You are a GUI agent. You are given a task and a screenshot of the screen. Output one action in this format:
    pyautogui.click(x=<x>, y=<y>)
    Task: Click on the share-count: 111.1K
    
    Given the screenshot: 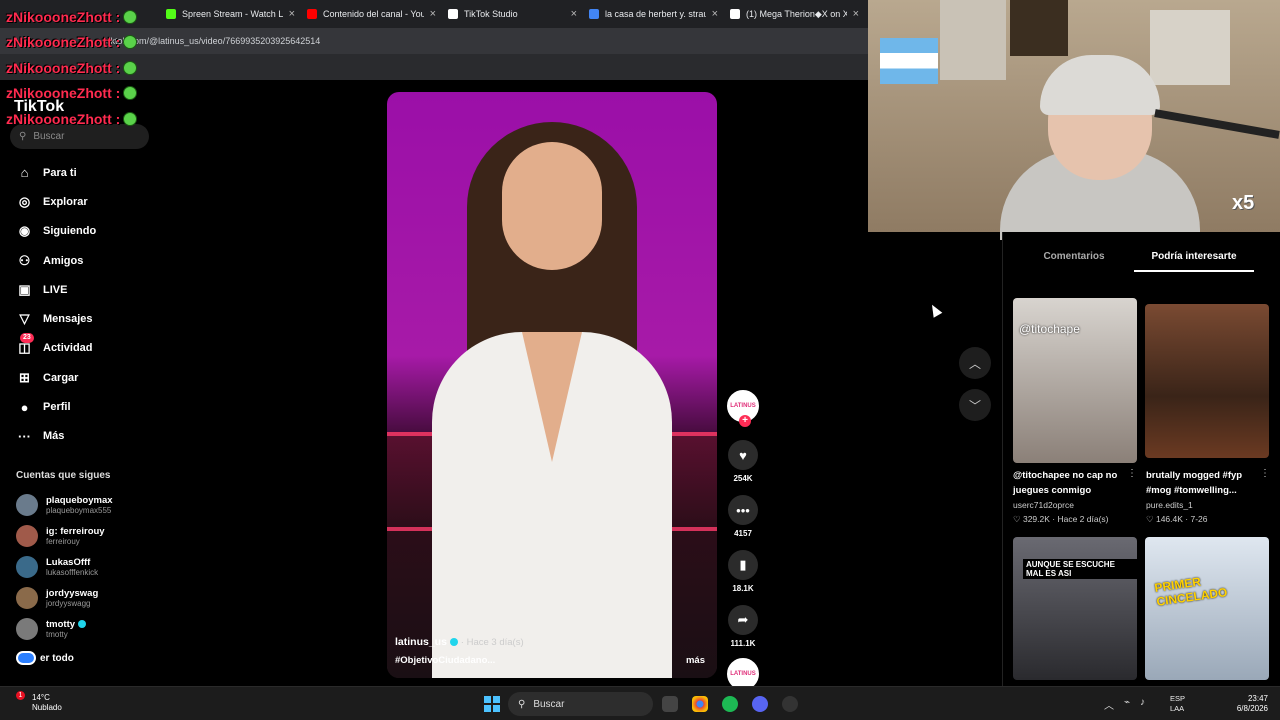 What is the action you would take?
    pyautogui.click(x=743, y=643)
    